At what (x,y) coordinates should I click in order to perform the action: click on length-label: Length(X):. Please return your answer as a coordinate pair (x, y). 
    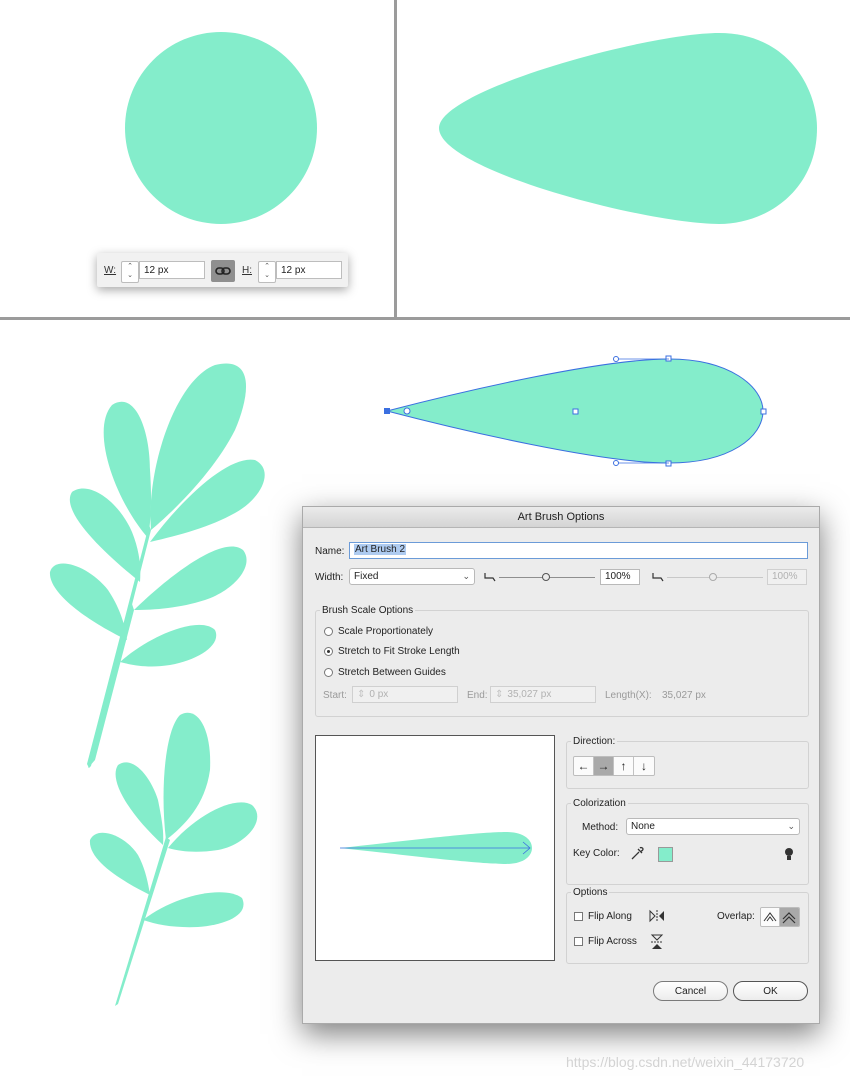
    Looking at the image, I should click on (628, 695).